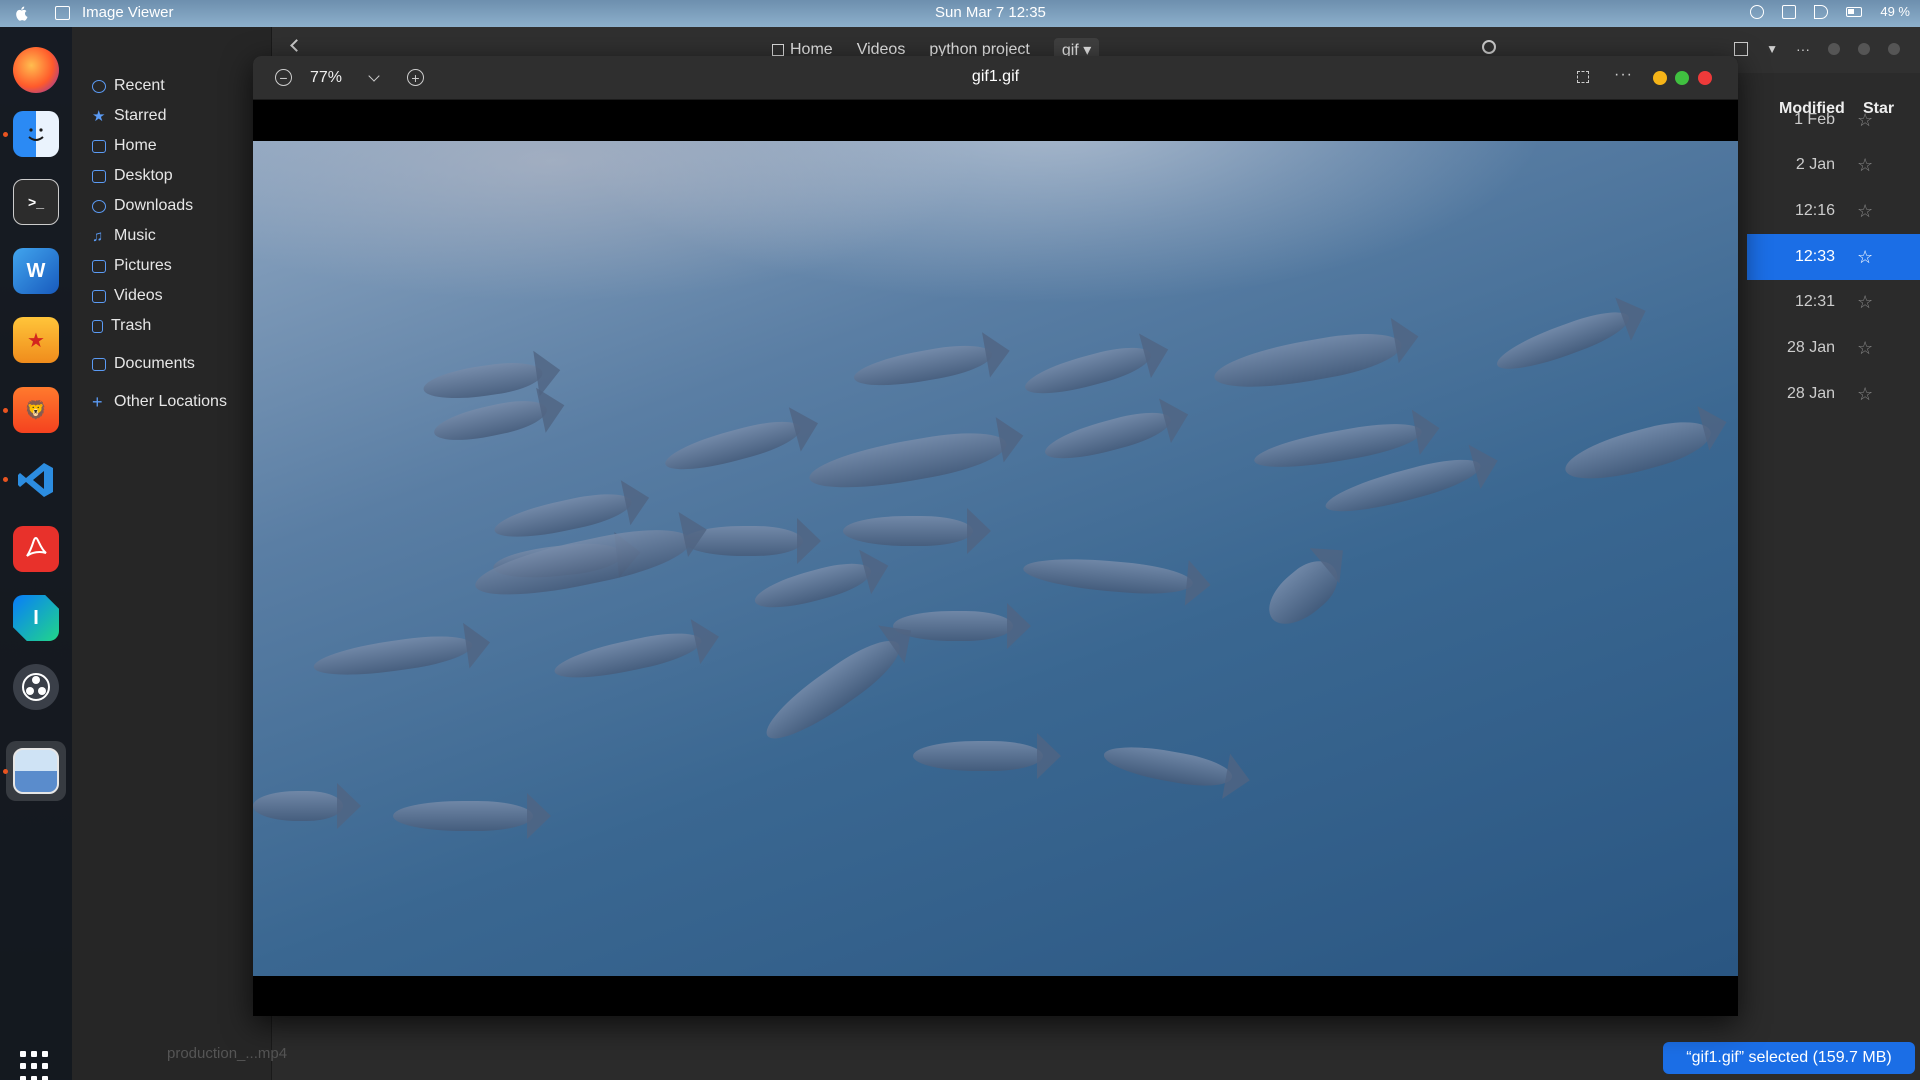  I want to click on brave-icon: 🦁, so click(36, 410).